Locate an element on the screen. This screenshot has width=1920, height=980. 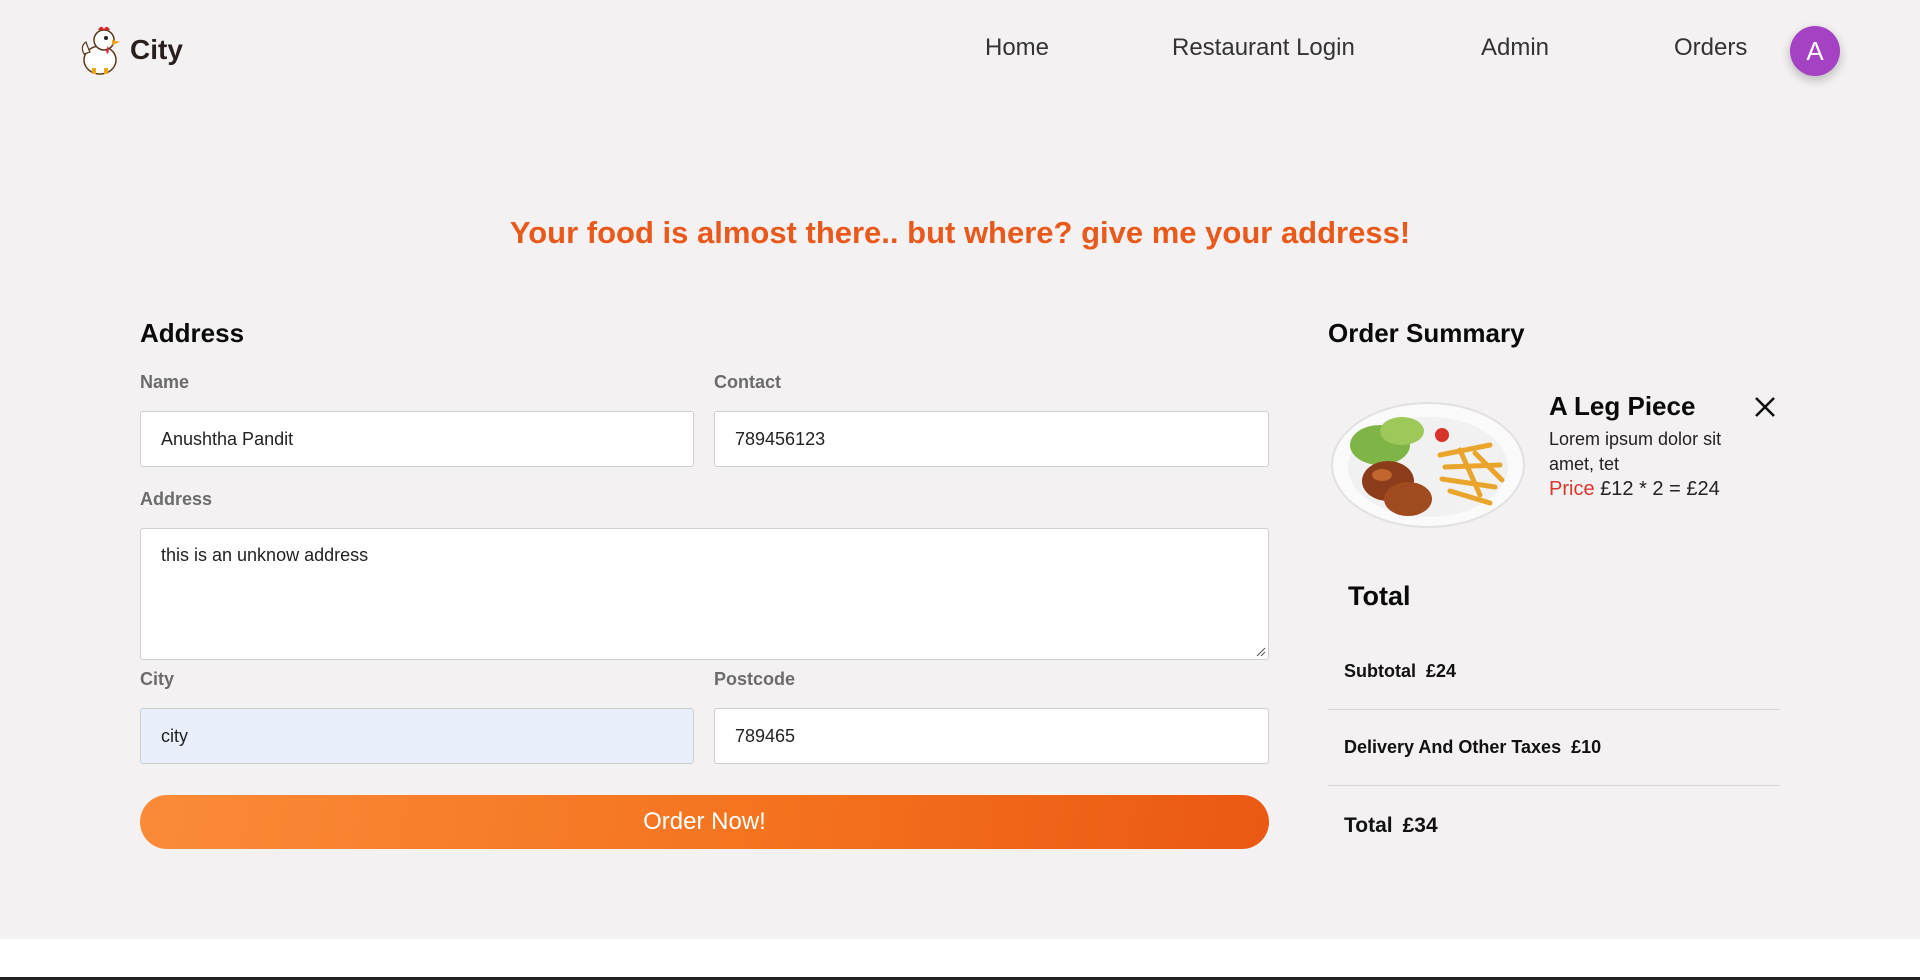
contact-label: Contact is located at coordinates (747, 382).